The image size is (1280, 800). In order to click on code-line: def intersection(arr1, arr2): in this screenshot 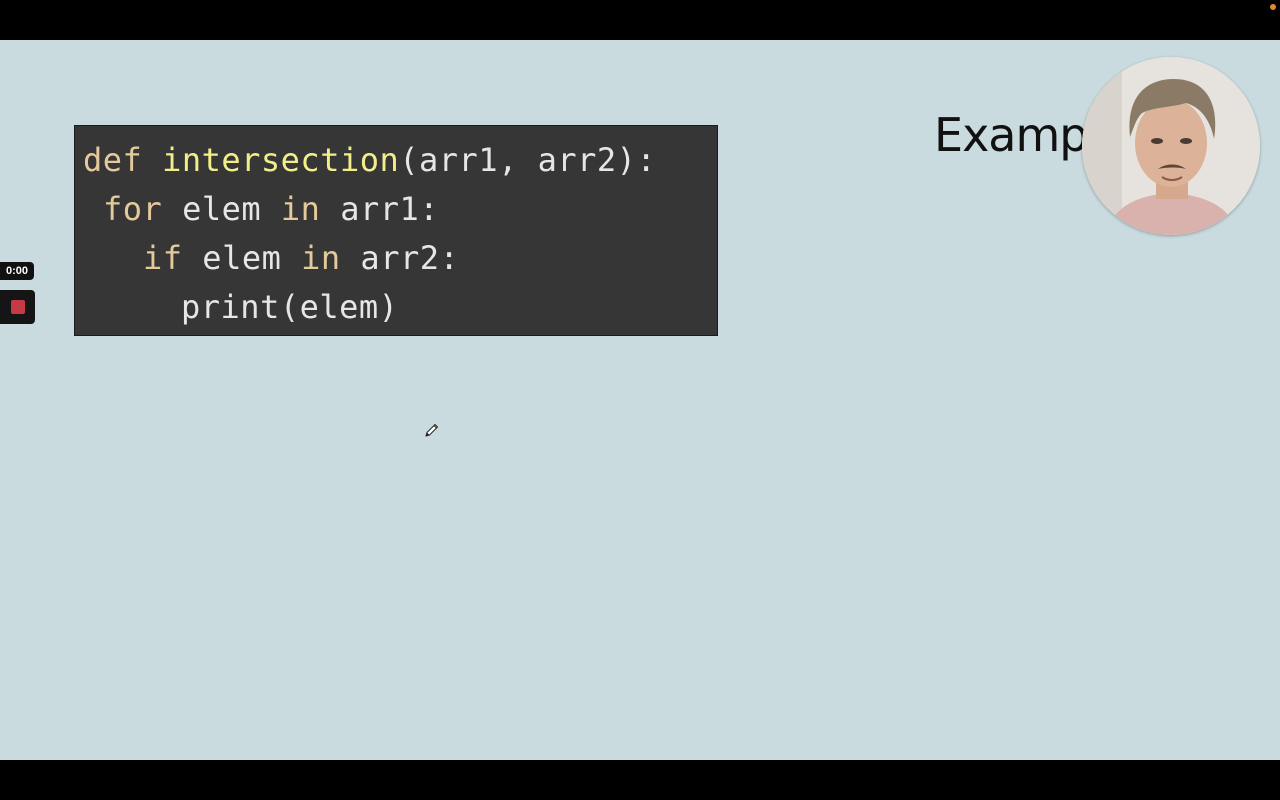, I will do `click(369, 160)`.